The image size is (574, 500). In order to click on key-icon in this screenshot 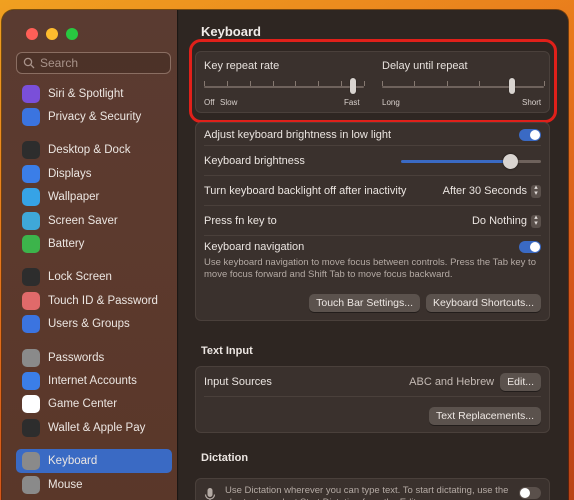, I will do `click(31, 357)`.